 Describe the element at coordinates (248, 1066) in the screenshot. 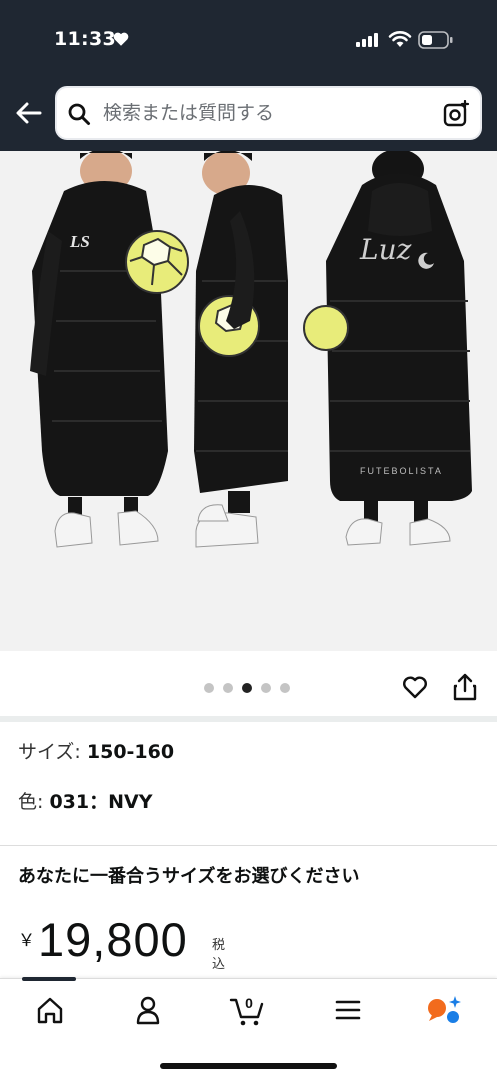

I see `home-indicator` at that location.